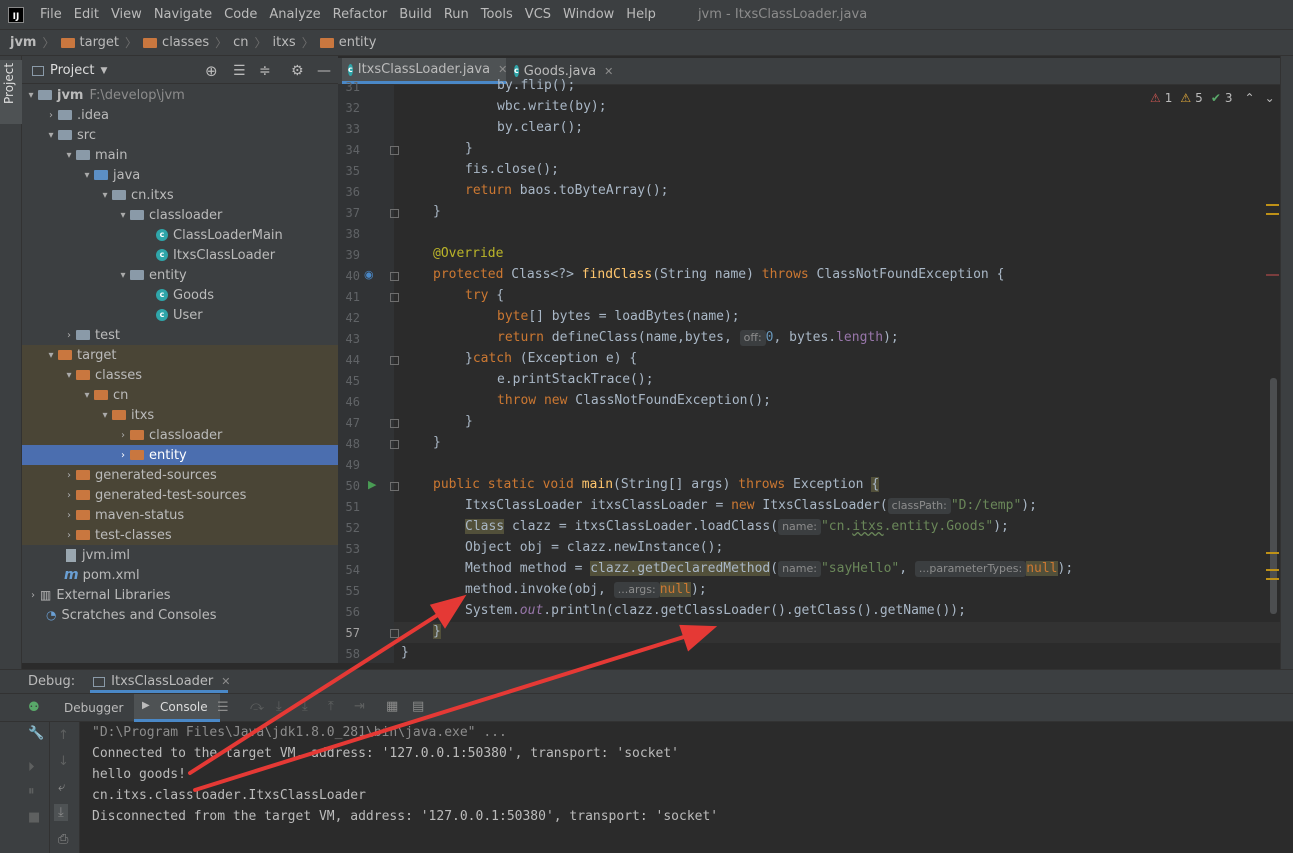 The width and height of the screenshot is (1293, 853). I want to click on chevron-up-icon: ⌃, so click(1250, 98).